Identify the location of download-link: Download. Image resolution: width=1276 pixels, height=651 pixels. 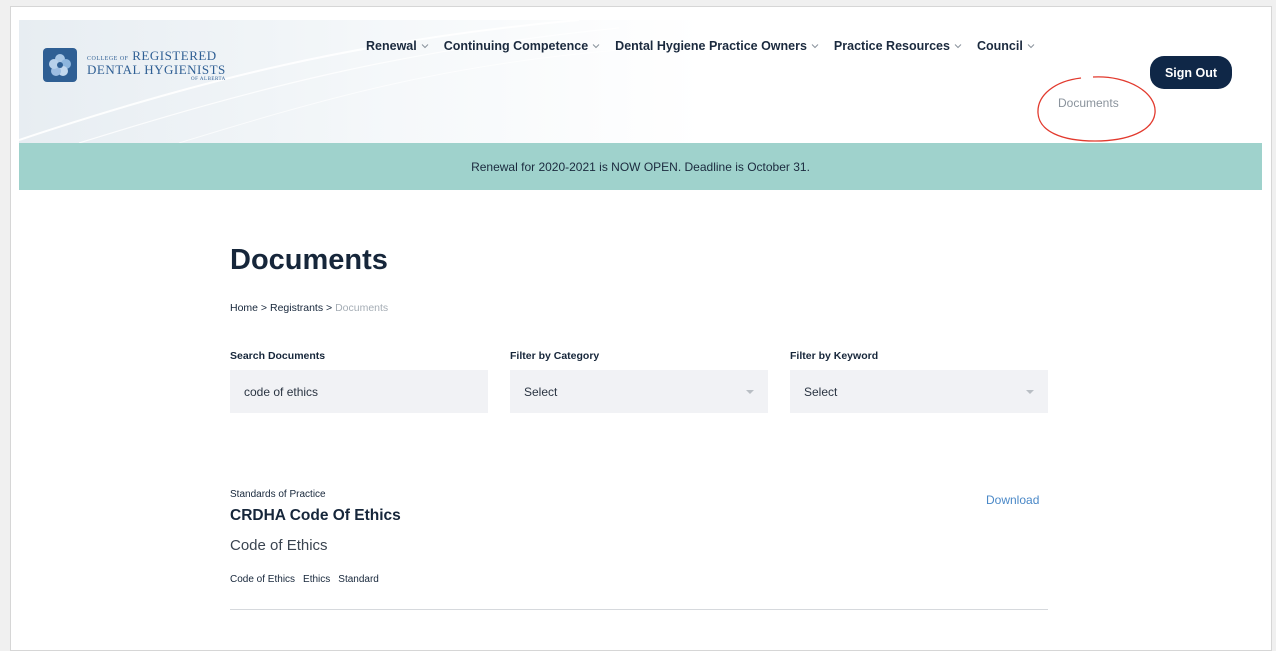
(1012, 500).